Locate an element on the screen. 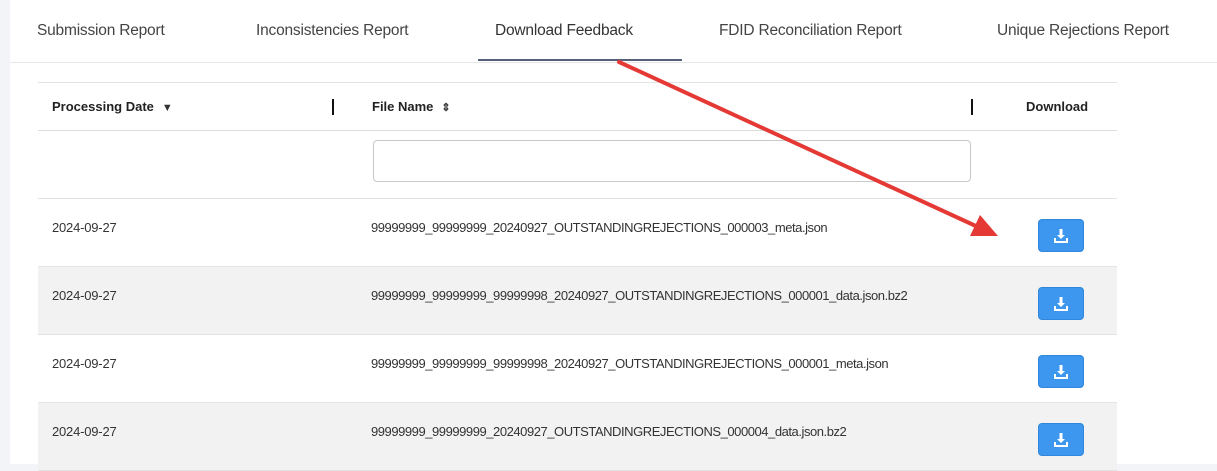  filter-row is located at coordinates (577, 165).